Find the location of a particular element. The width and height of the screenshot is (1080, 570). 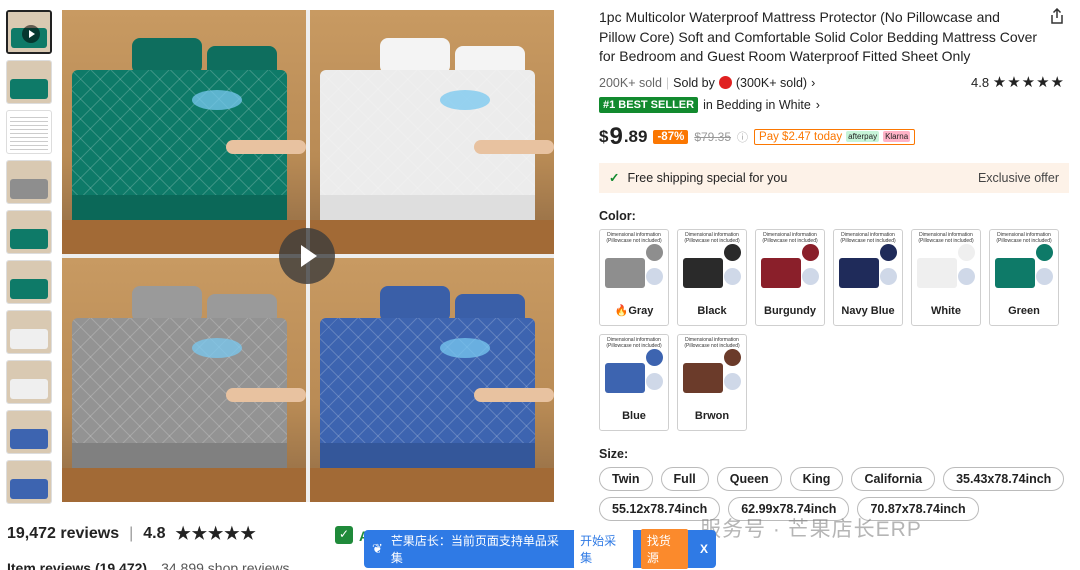

start-collect-button: 开始采集 is located at coordinates (603, 549).